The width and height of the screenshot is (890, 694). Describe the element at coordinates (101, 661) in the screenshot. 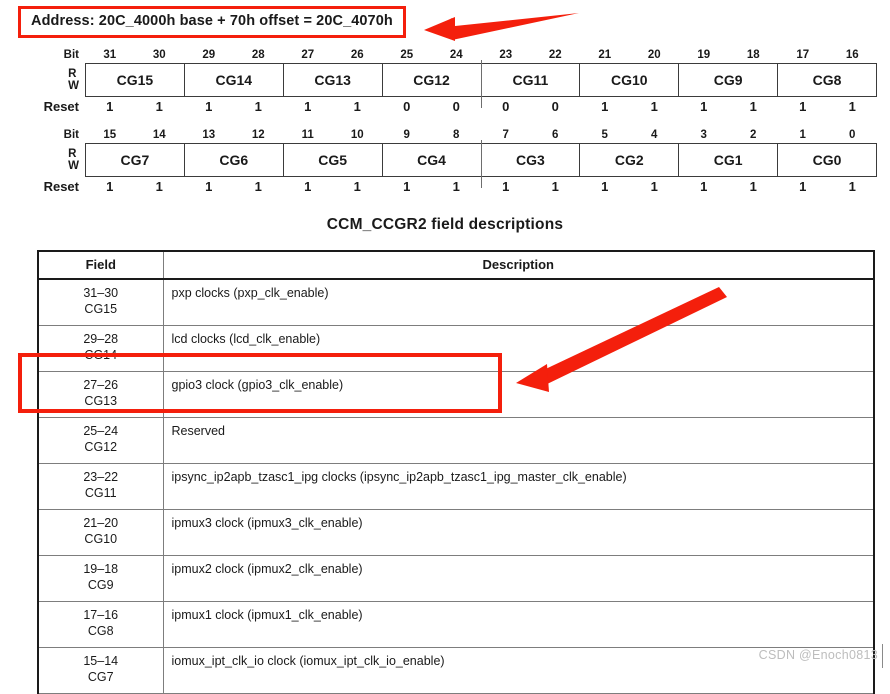

I see `field-bits: 15–14` at that location.